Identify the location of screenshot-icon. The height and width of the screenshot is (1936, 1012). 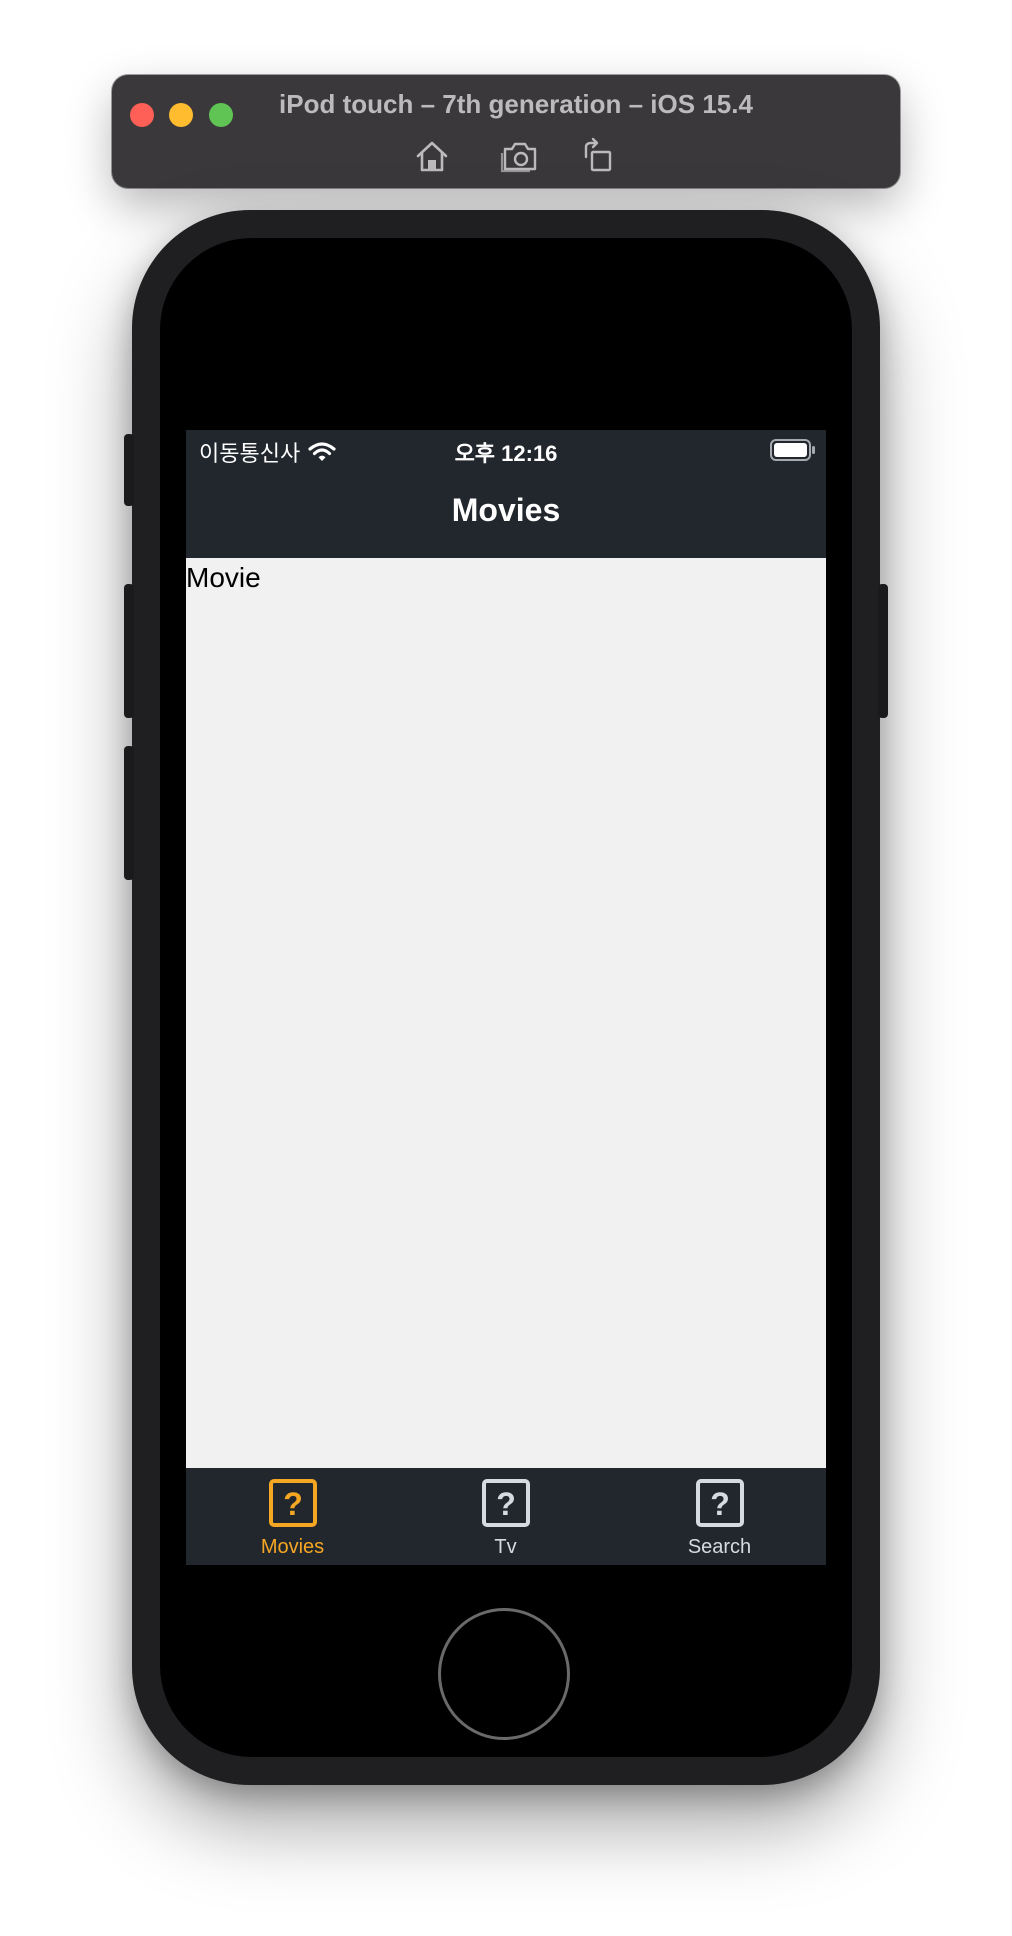
(520, 156).